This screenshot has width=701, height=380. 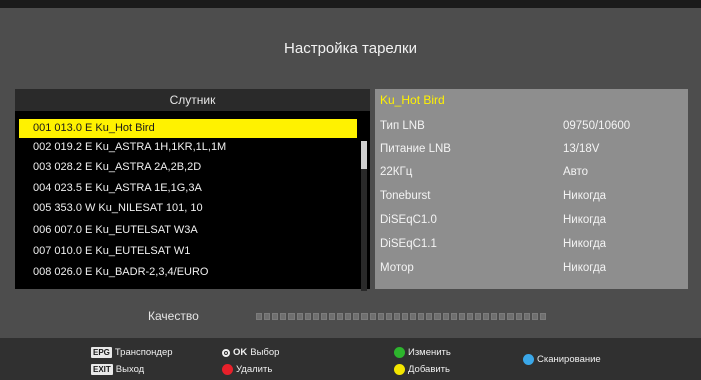 I want to click on ok-button-icon, so click(x=226, y=352).